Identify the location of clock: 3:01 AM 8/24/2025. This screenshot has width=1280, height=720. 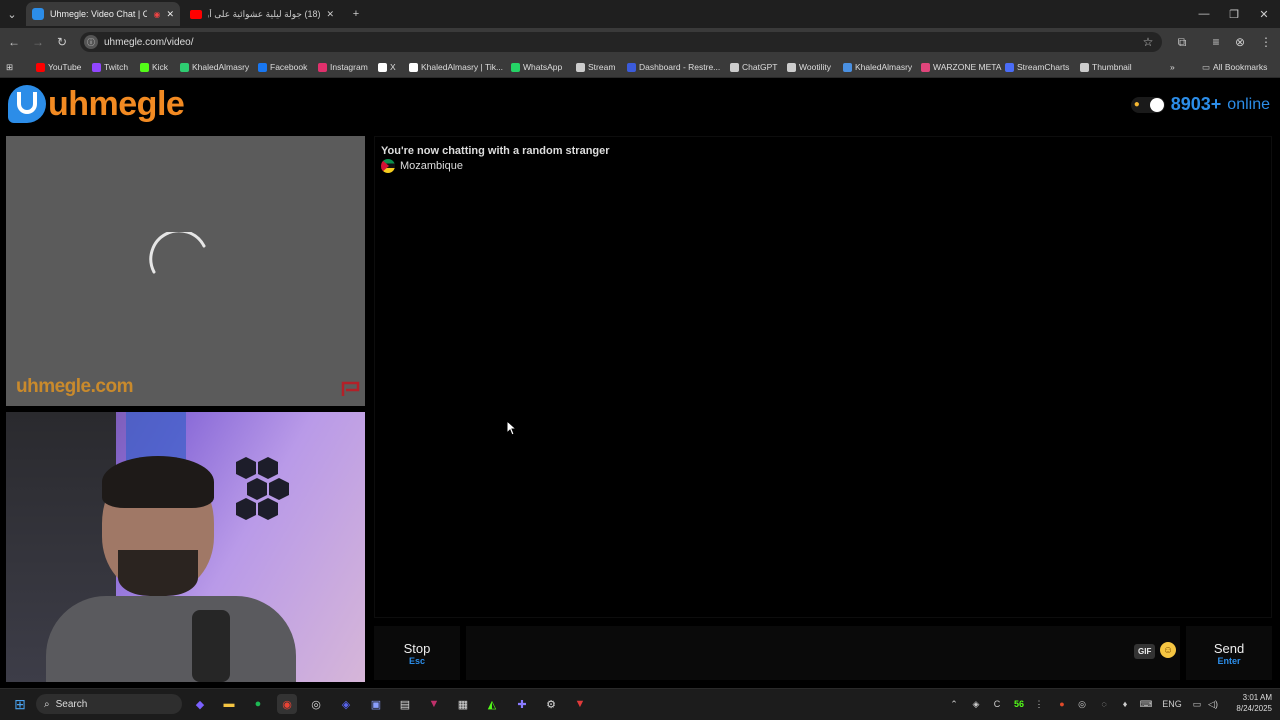
(1248, 703).